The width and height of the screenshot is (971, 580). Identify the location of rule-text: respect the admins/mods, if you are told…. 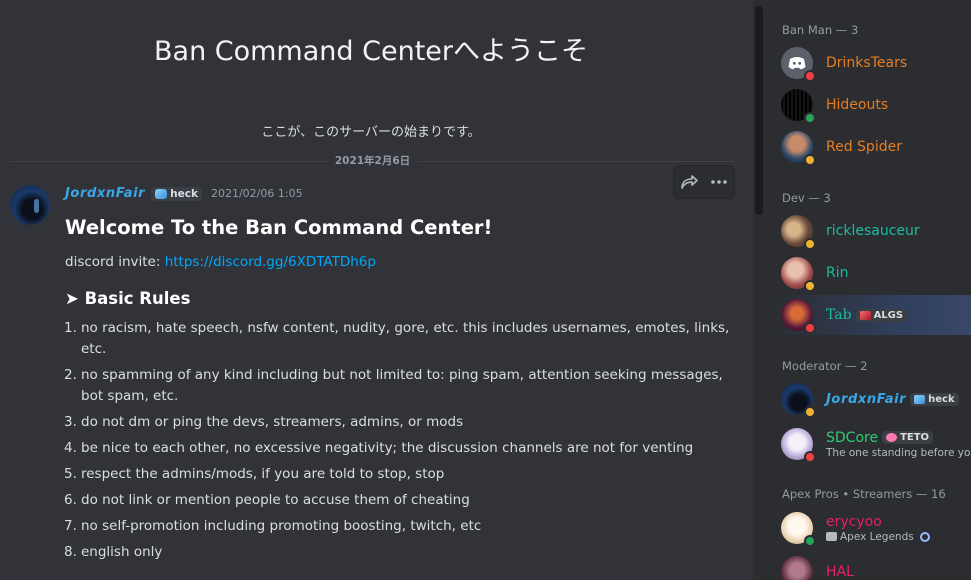
(263, 474).